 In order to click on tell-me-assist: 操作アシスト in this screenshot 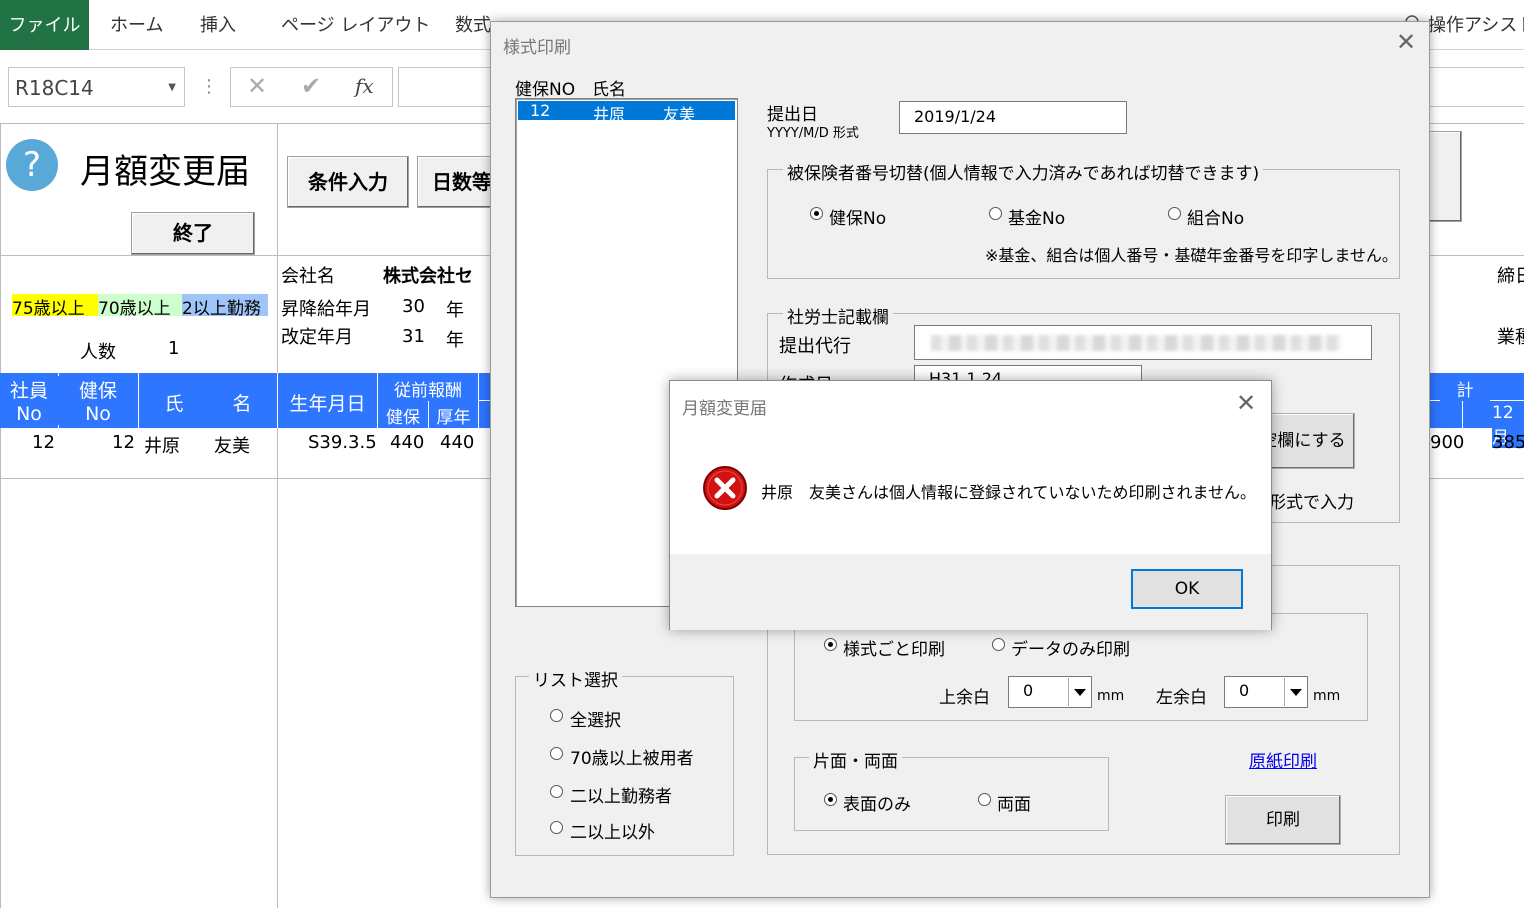, I will do `click(1476, 25)`.